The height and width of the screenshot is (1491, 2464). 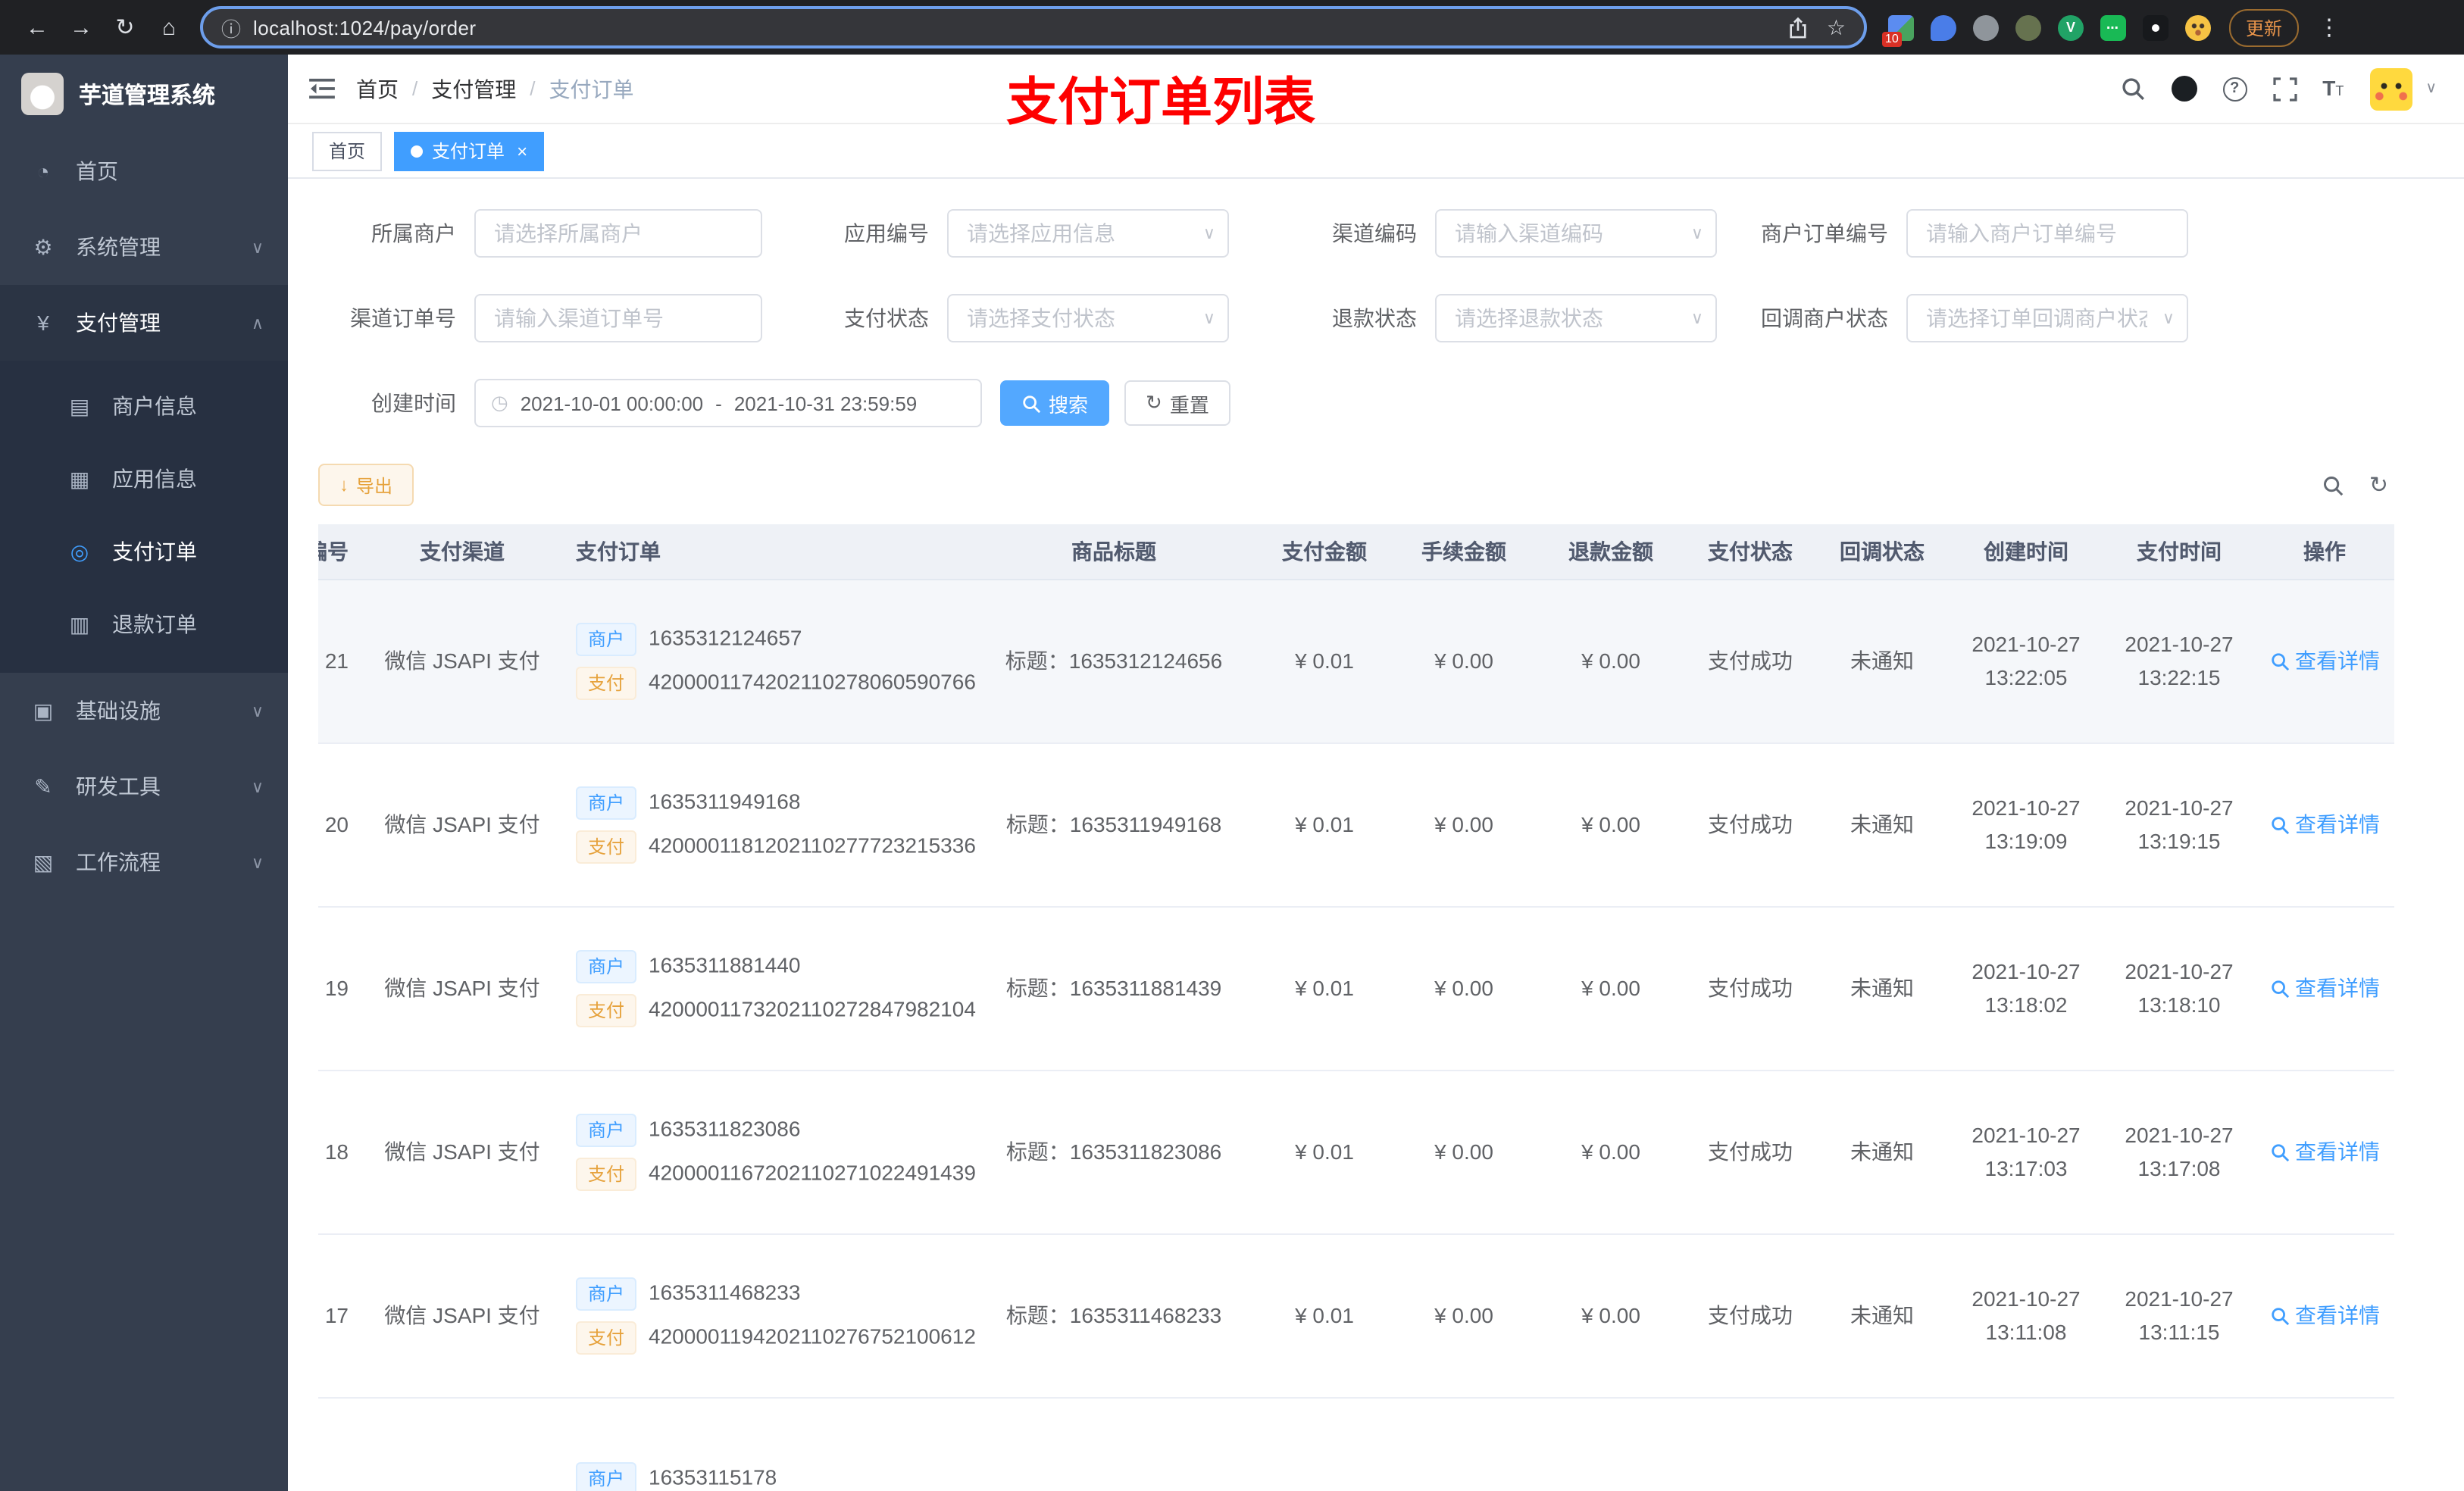 I want to click on url-text: localhost:1024/pay/order, so click(x=1021, y=27).